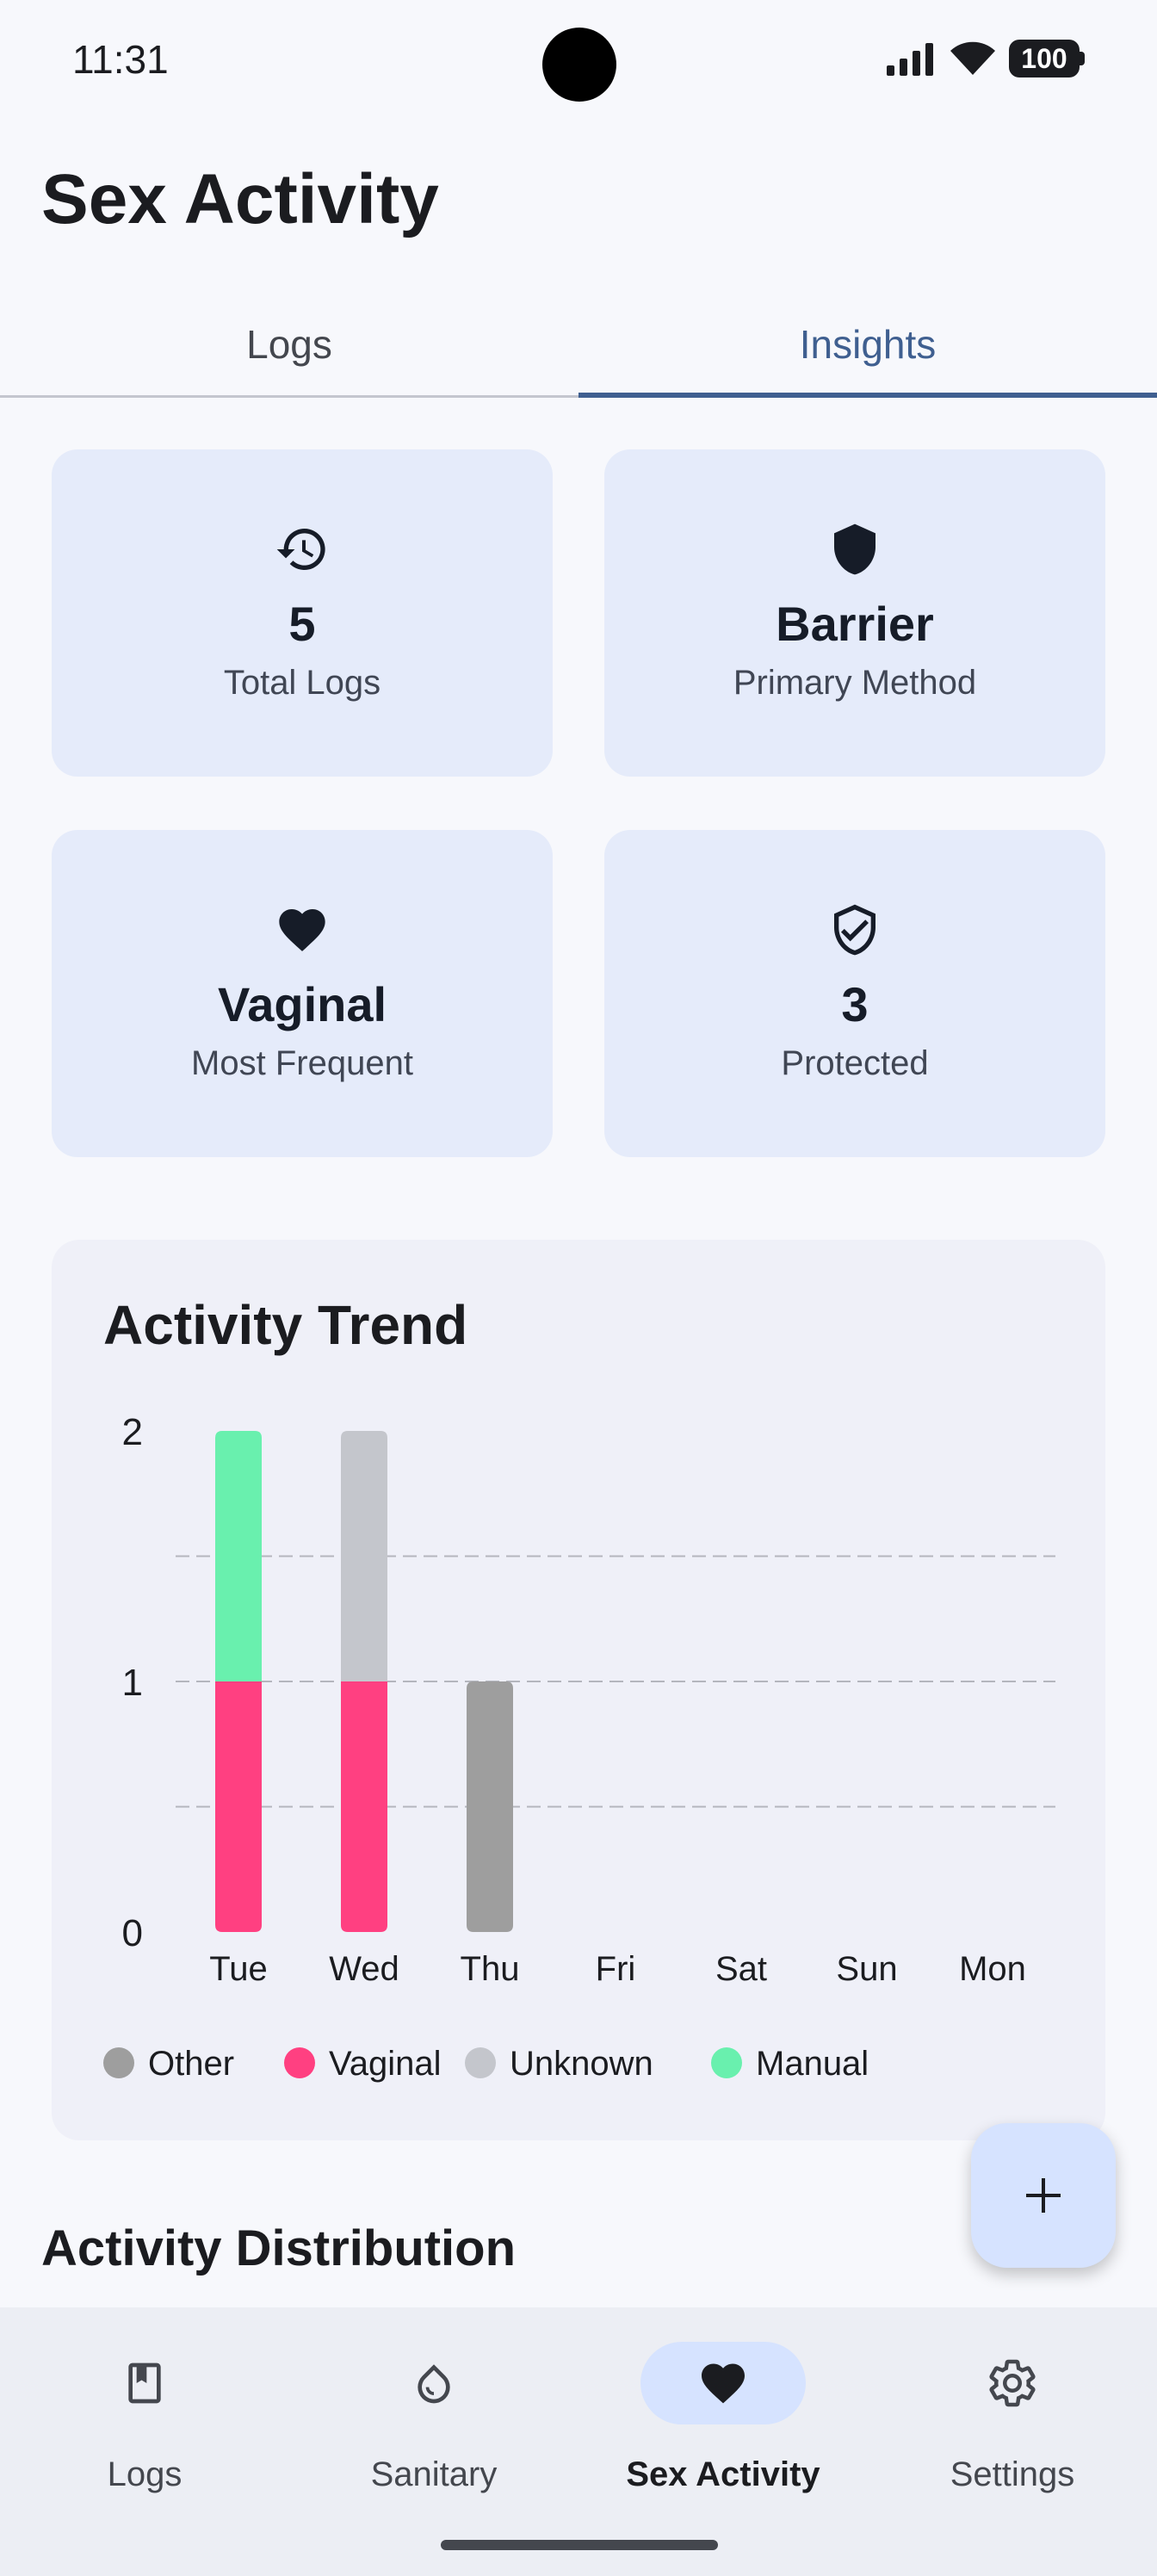 The width and height of the screenshot is (1157, 2576). Describe the element at coordinates (433, 2441) in the screenshot. I see `nav-item-sanitary: Sanitary` at that location.